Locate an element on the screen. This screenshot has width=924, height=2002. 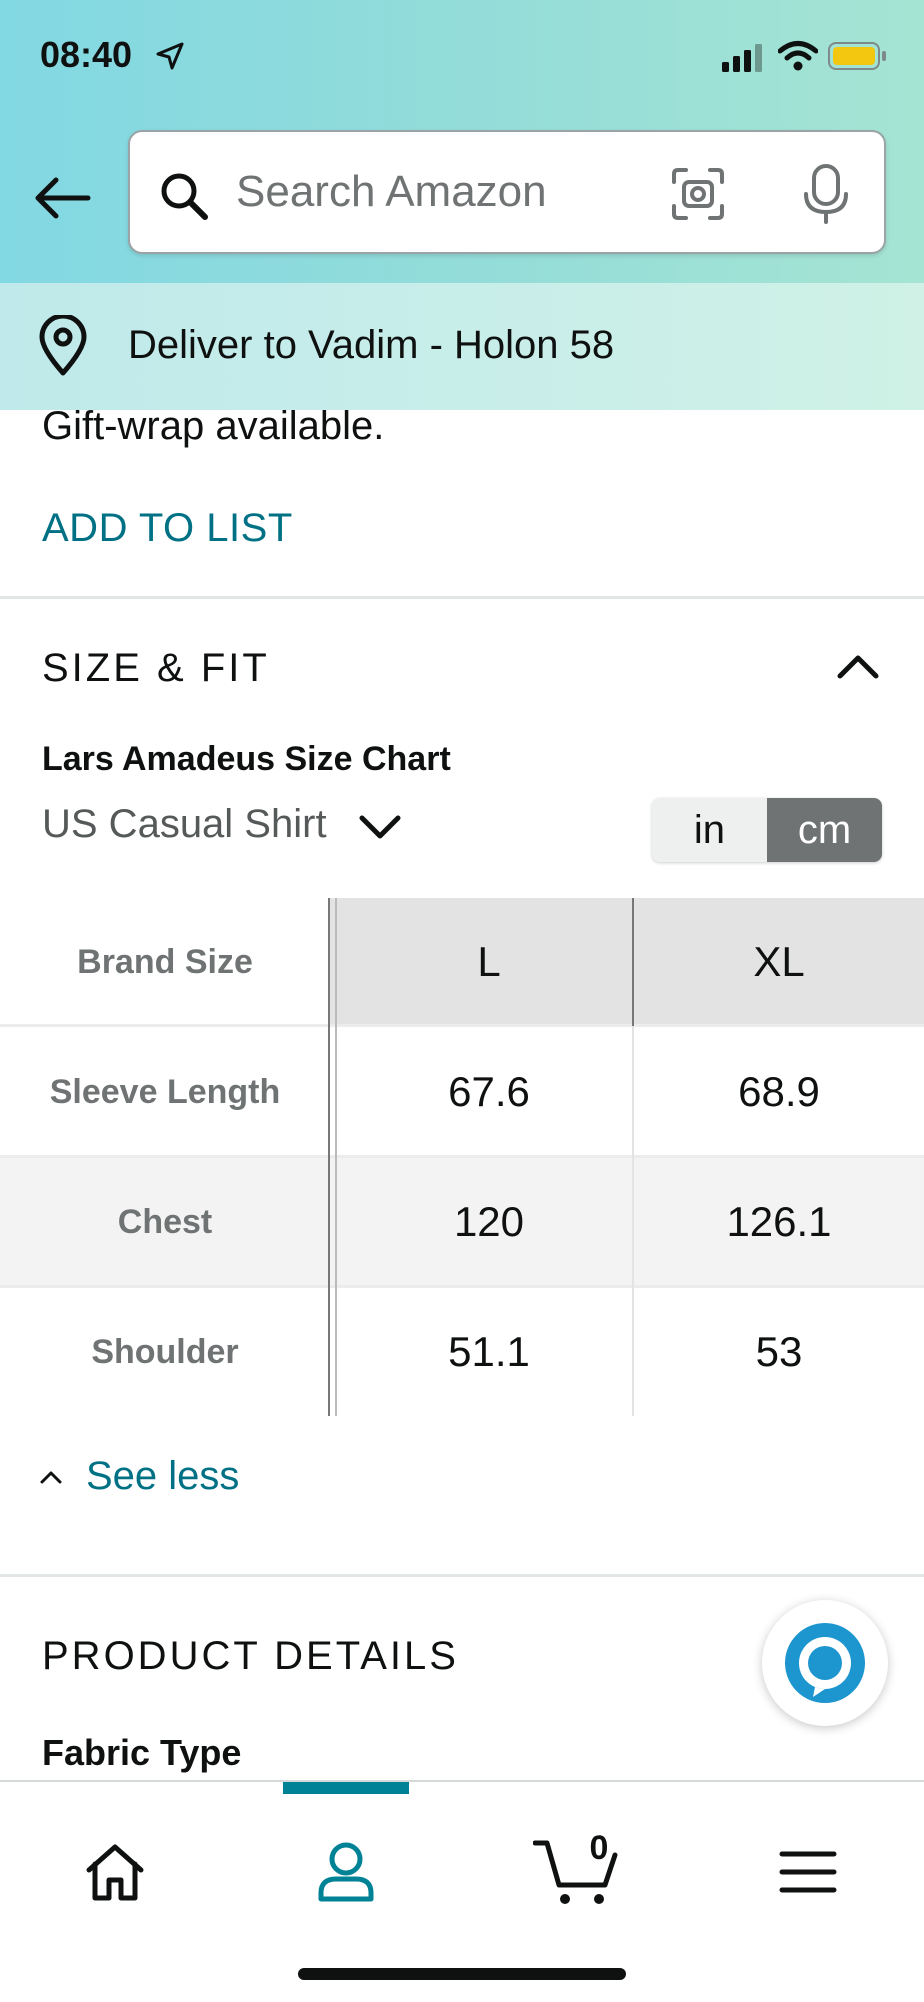
nav-account is located at coordinates (346, 1872).